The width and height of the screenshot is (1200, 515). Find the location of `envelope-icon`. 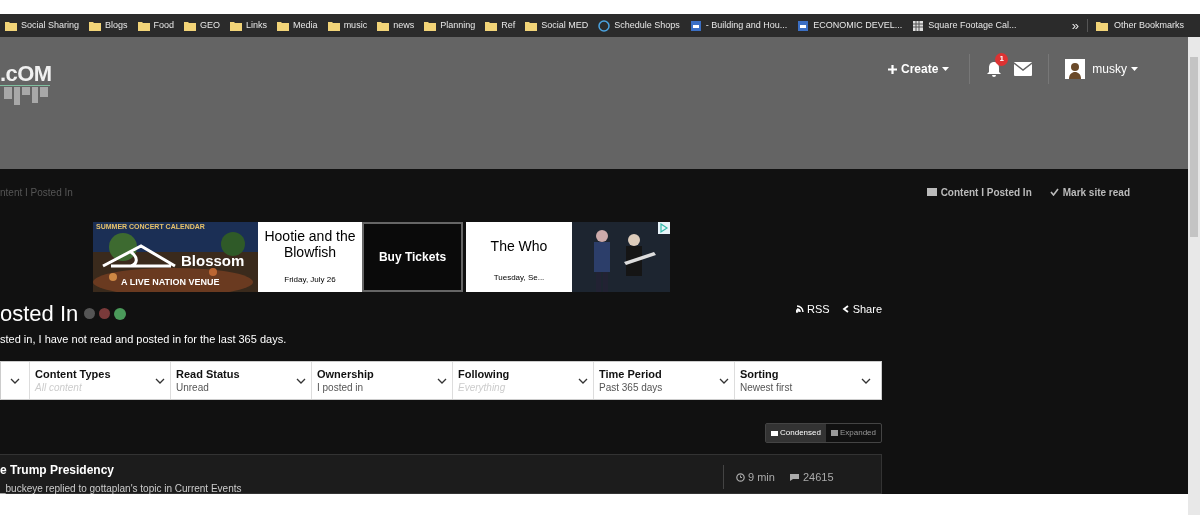

envelope-icon is located at coordinates (1023, 69).